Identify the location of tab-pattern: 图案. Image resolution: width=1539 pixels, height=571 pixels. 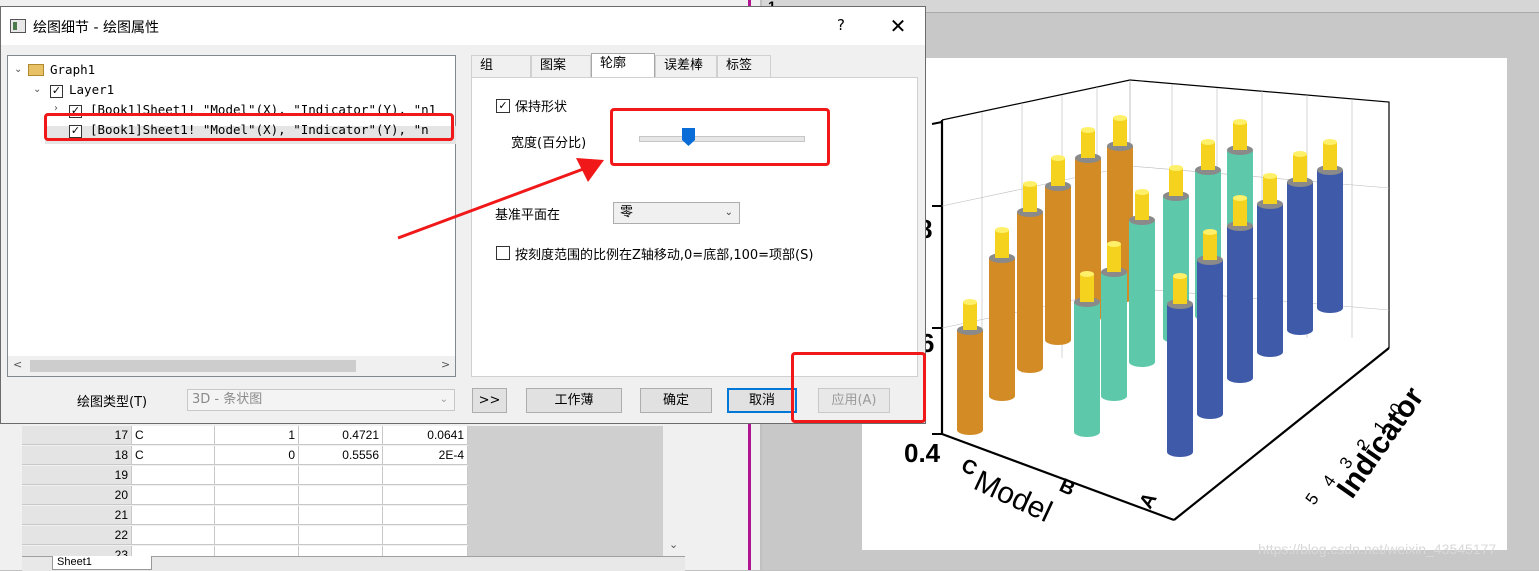
(561, 66).